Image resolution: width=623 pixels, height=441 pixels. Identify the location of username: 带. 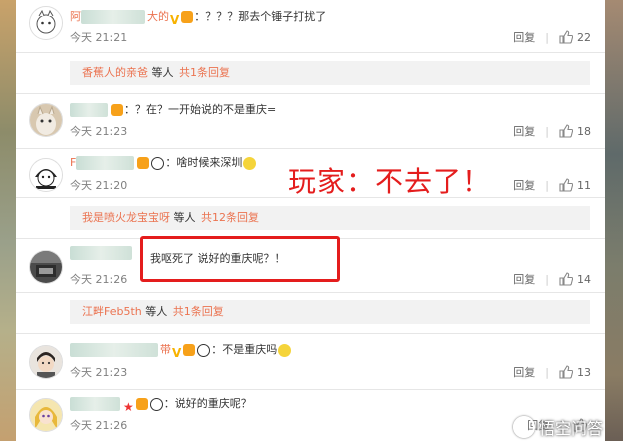
(120, 350).